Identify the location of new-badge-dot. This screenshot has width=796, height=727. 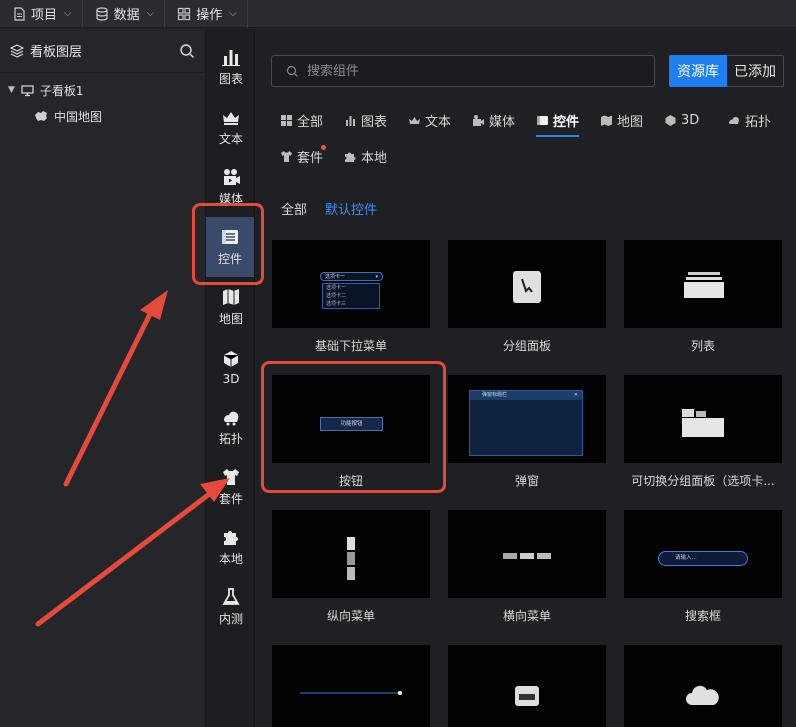
(323, 147).